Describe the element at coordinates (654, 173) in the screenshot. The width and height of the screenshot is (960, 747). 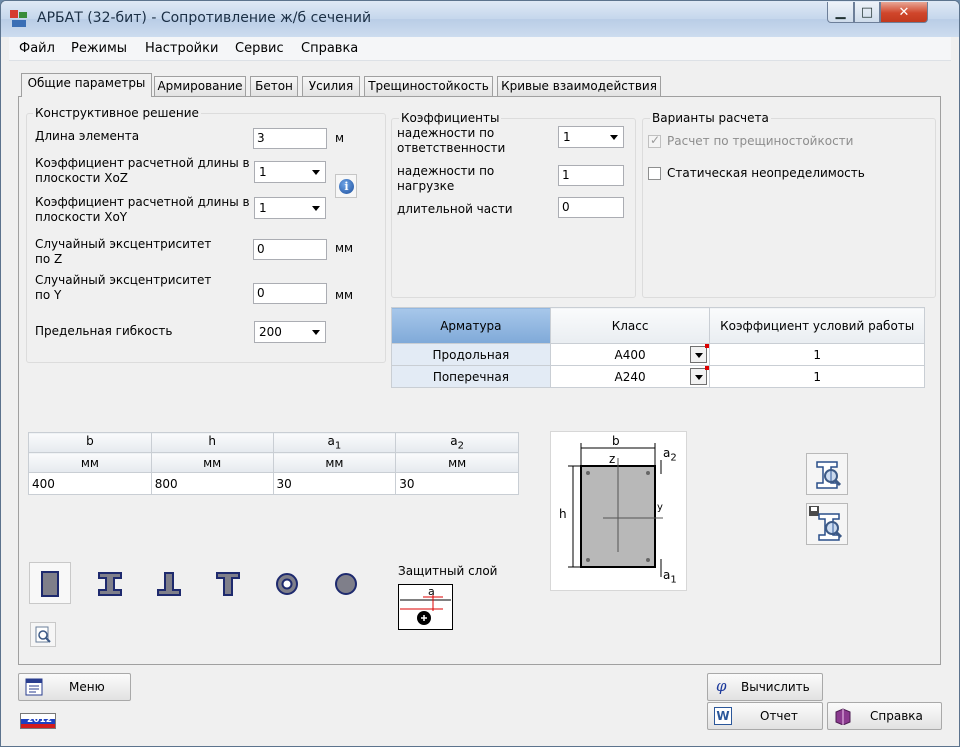
I see `static-checkbox` at that location.